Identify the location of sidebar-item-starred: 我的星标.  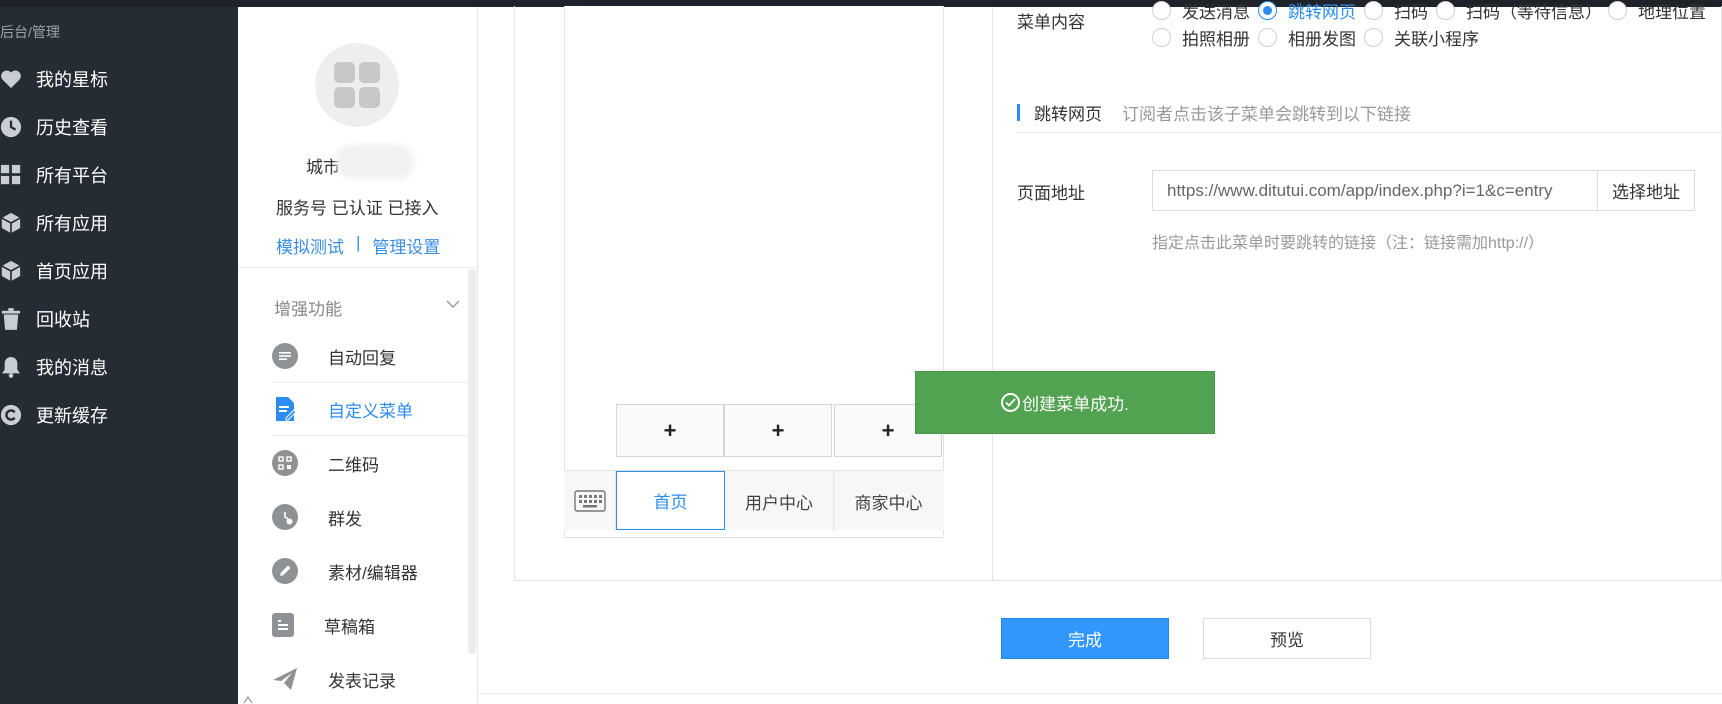
(119, 79).